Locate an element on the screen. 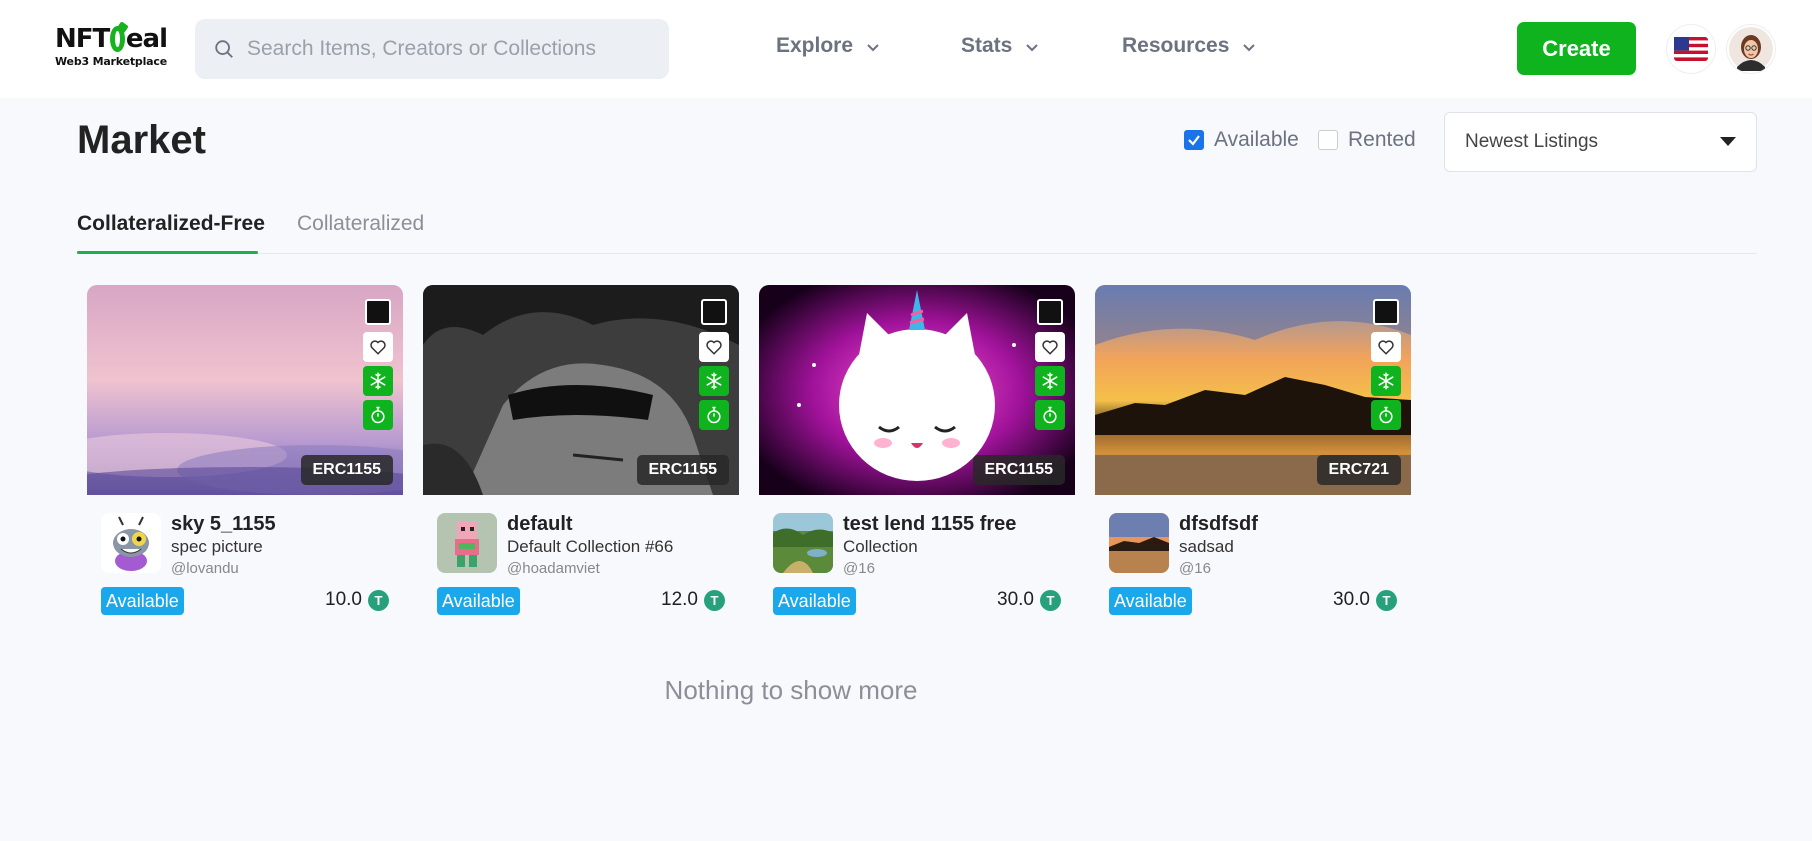  nft-name: dfsdfsdf is located at coordinates (1218, 524).